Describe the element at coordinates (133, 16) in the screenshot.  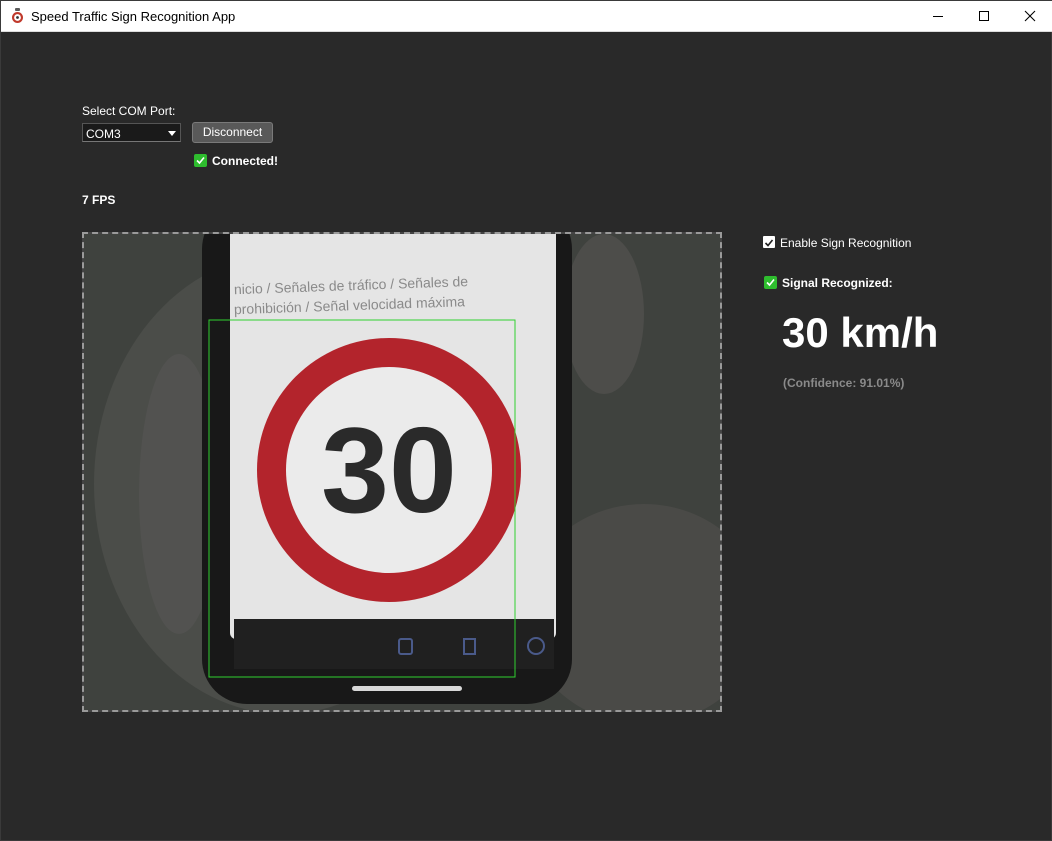
I see `window-title: Speed Traffic Sign Recognition App` at that location.